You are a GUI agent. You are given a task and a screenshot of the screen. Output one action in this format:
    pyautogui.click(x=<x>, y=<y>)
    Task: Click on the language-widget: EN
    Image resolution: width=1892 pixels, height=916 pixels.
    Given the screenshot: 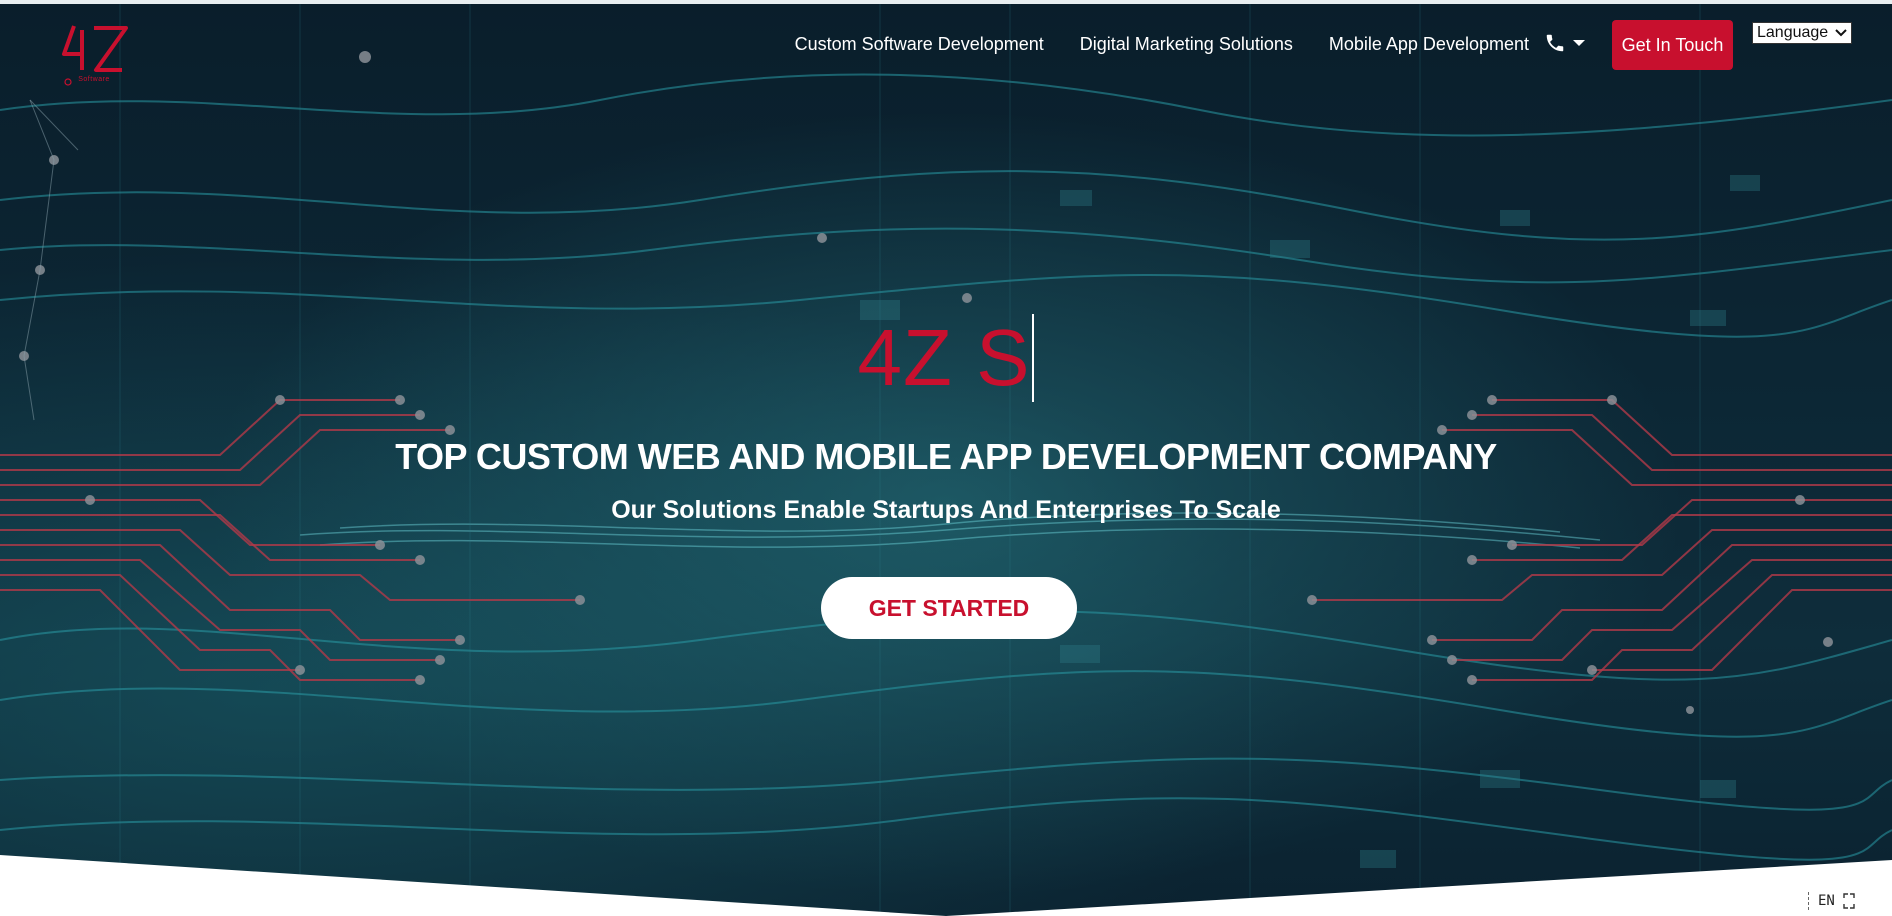 What is the action you would take?
    pyautogui.click(x=1831, y=901)
    